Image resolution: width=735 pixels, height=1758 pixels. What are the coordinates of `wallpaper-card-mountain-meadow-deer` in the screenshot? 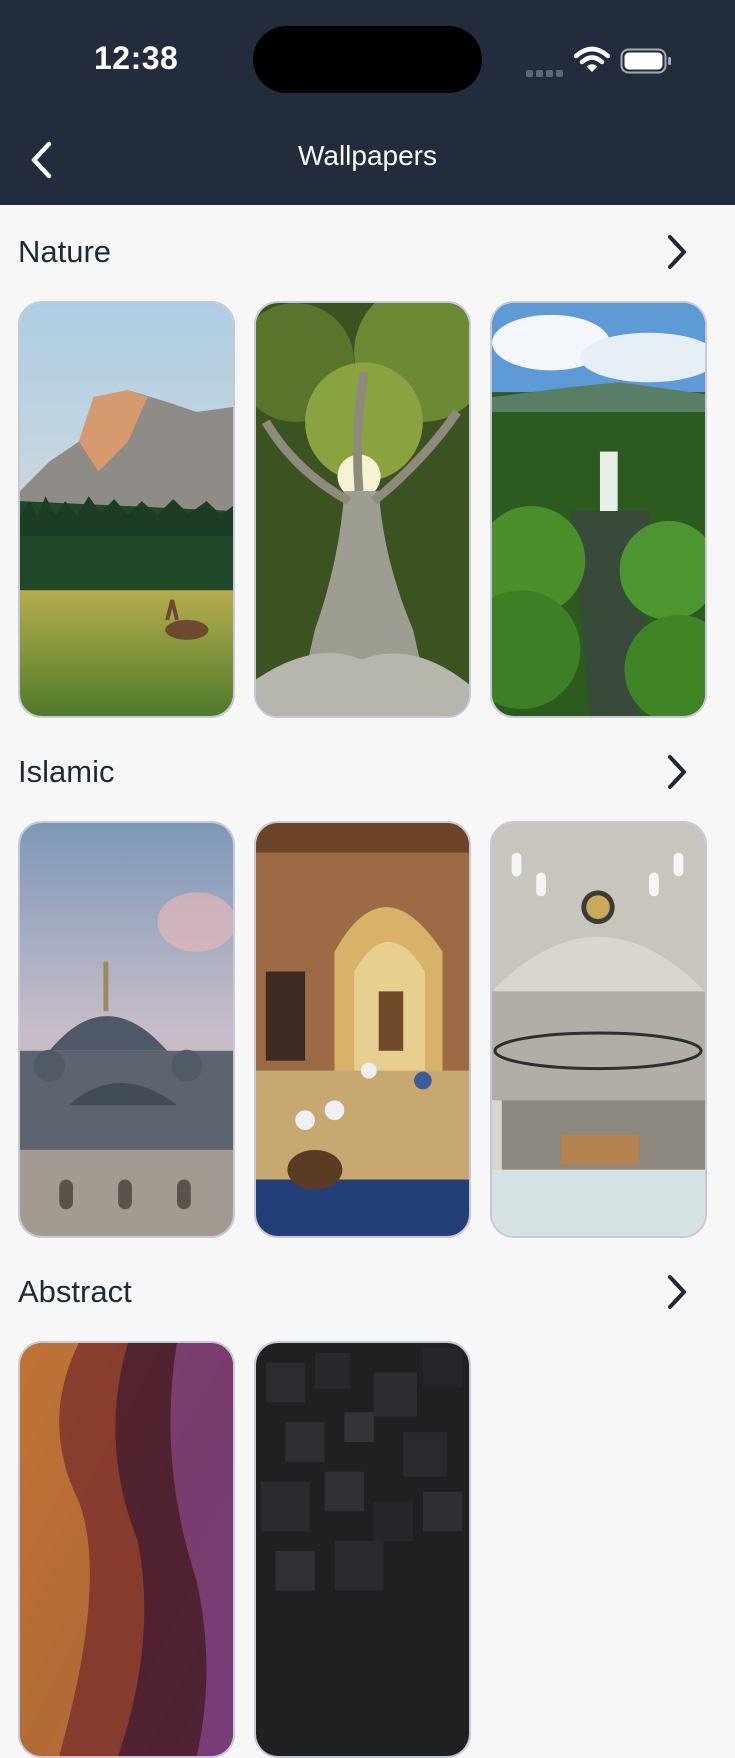 It's located at (126, 509).